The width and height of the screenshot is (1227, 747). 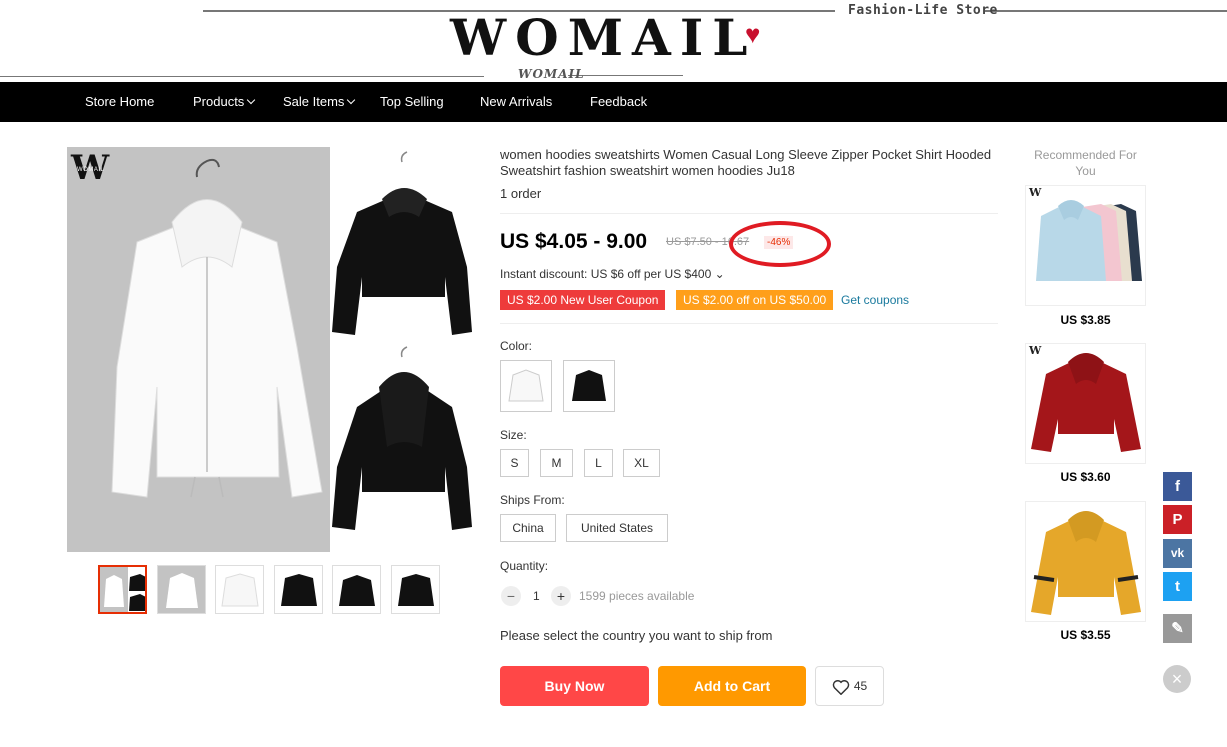 What do you see at coordinates (603, 38) in the screenshot?
I see `store-logo: WOMAIL` at bounding box center [603, 38].